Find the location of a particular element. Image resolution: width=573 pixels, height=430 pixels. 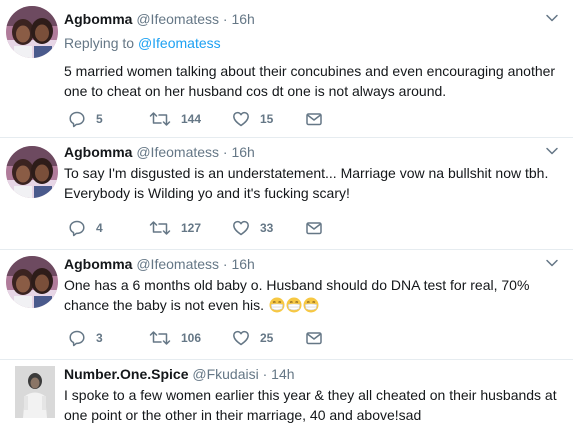

reply-count: 5 is located at coordinates (99, 119).